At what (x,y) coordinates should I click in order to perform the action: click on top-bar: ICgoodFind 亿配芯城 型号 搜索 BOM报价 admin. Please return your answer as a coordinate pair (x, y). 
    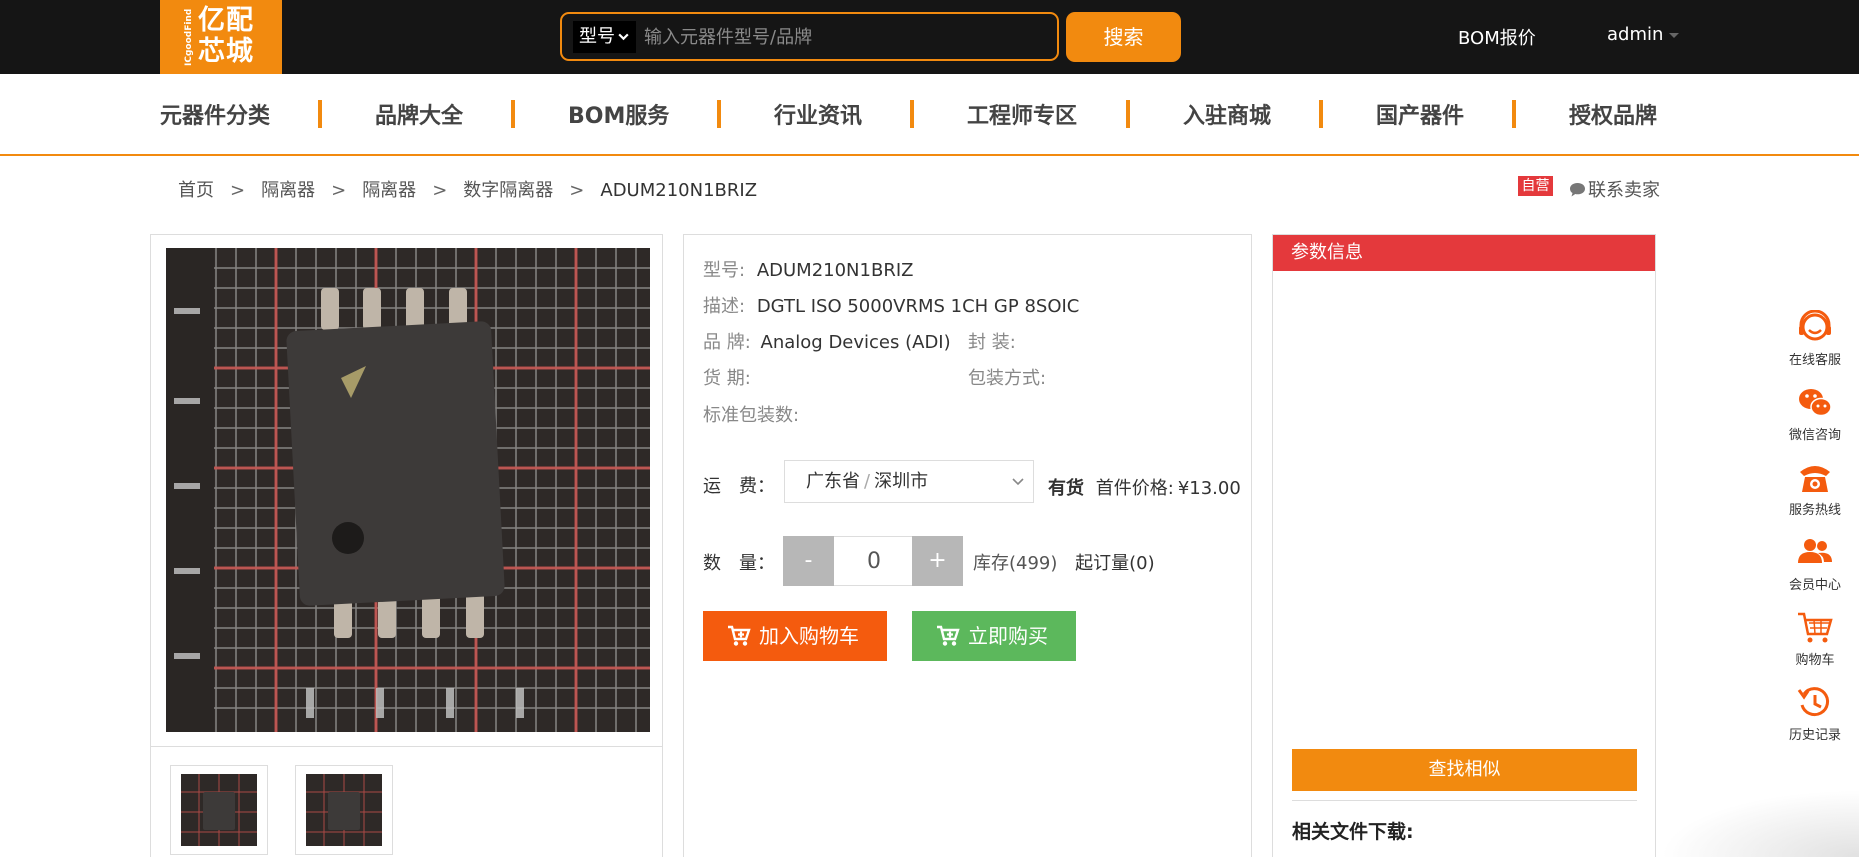
    Looking at the image, I should click on (929, 37).